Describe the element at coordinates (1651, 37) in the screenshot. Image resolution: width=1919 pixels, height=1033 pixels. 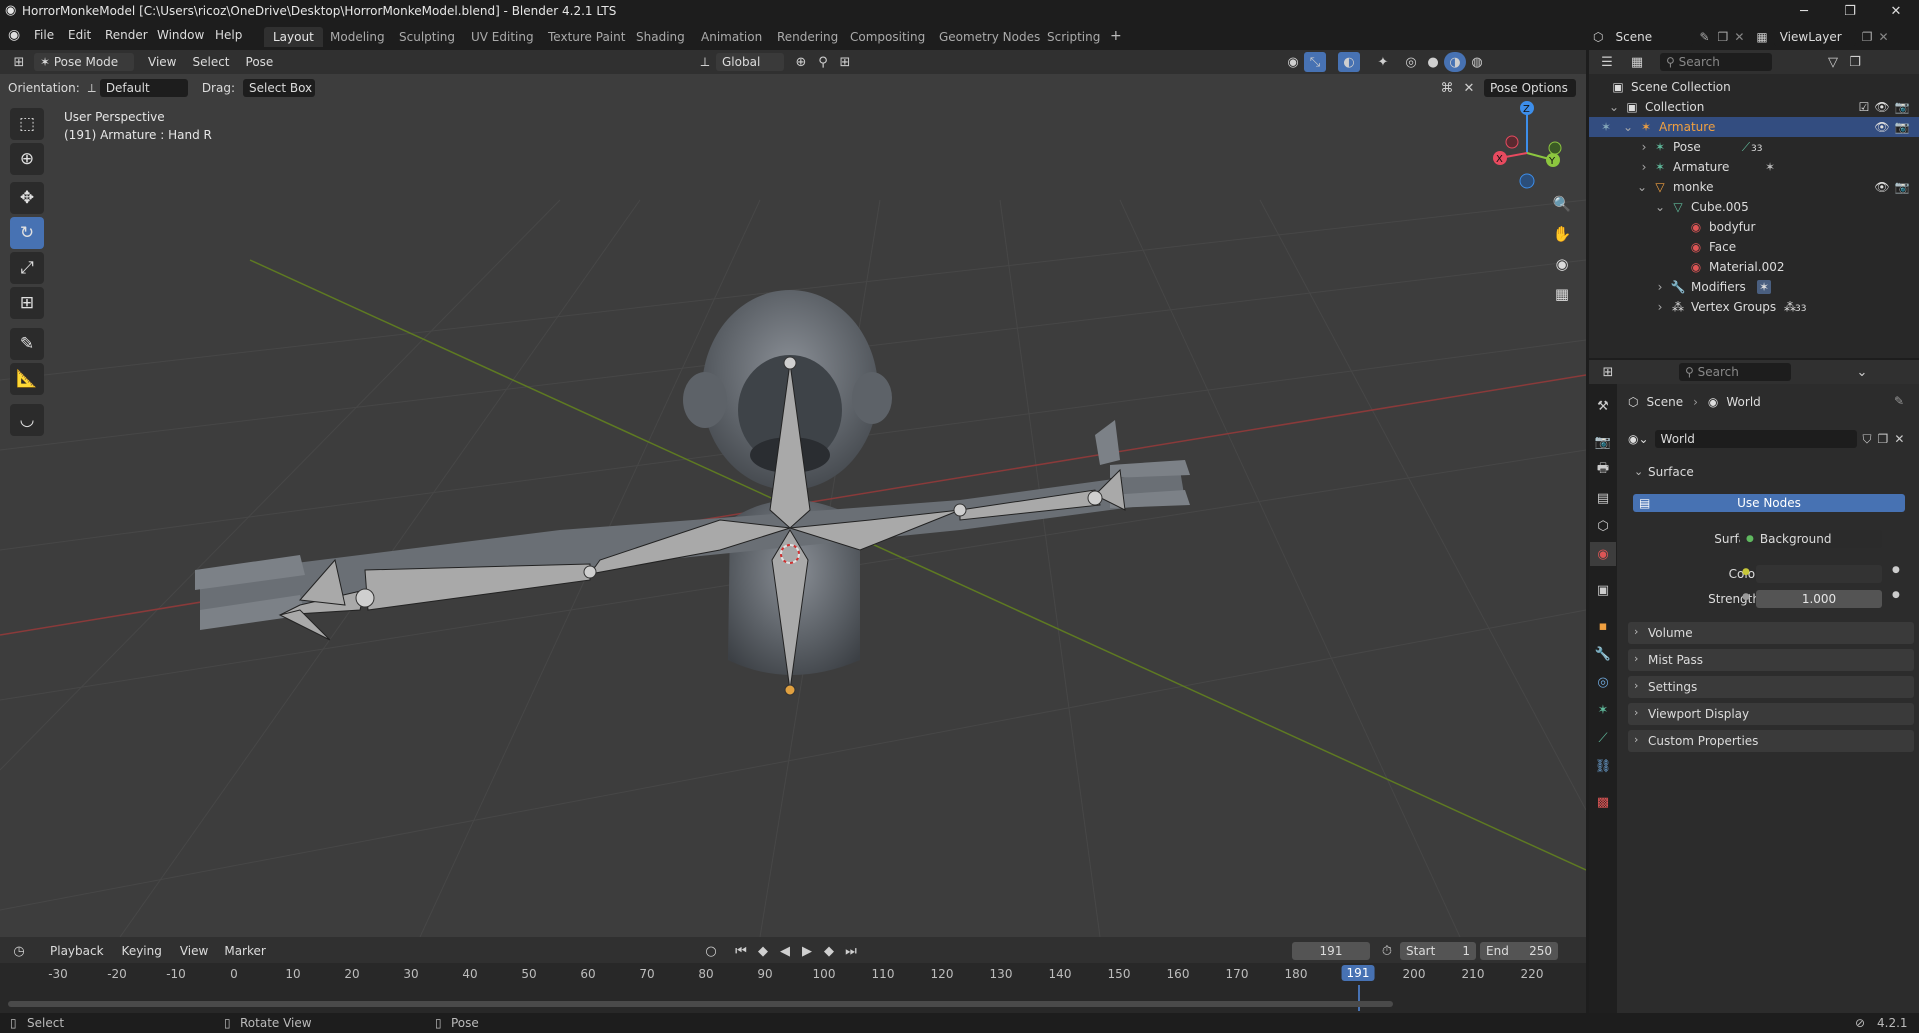
I see `scene-dropdown: Scene` at that location.